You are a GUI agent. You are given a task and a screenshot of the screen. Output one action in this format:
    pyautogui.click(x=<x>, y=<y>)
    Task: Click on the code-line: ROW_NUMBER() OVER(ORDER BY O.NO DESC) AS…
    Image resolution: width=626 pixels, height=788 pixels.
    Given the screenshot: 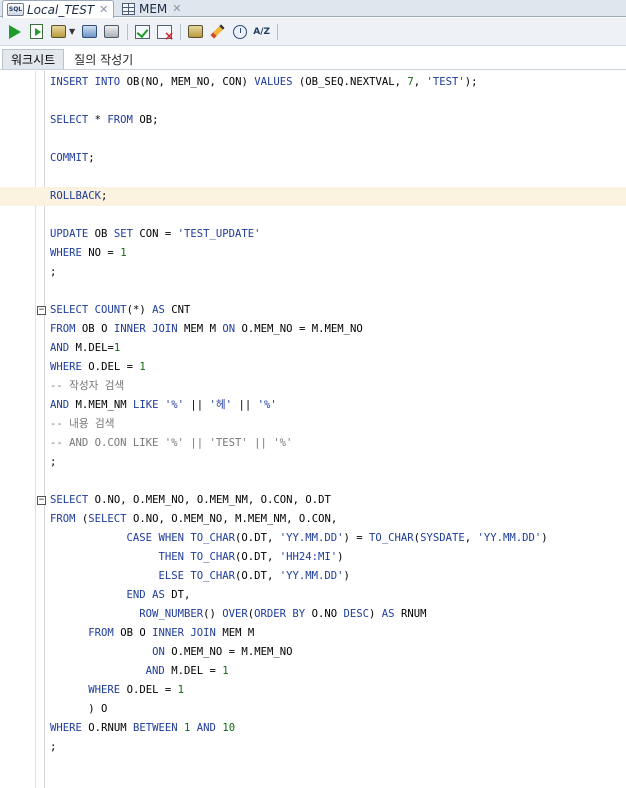 What is the action you would take?
    pyautogui.click(x=313, y=614)
    